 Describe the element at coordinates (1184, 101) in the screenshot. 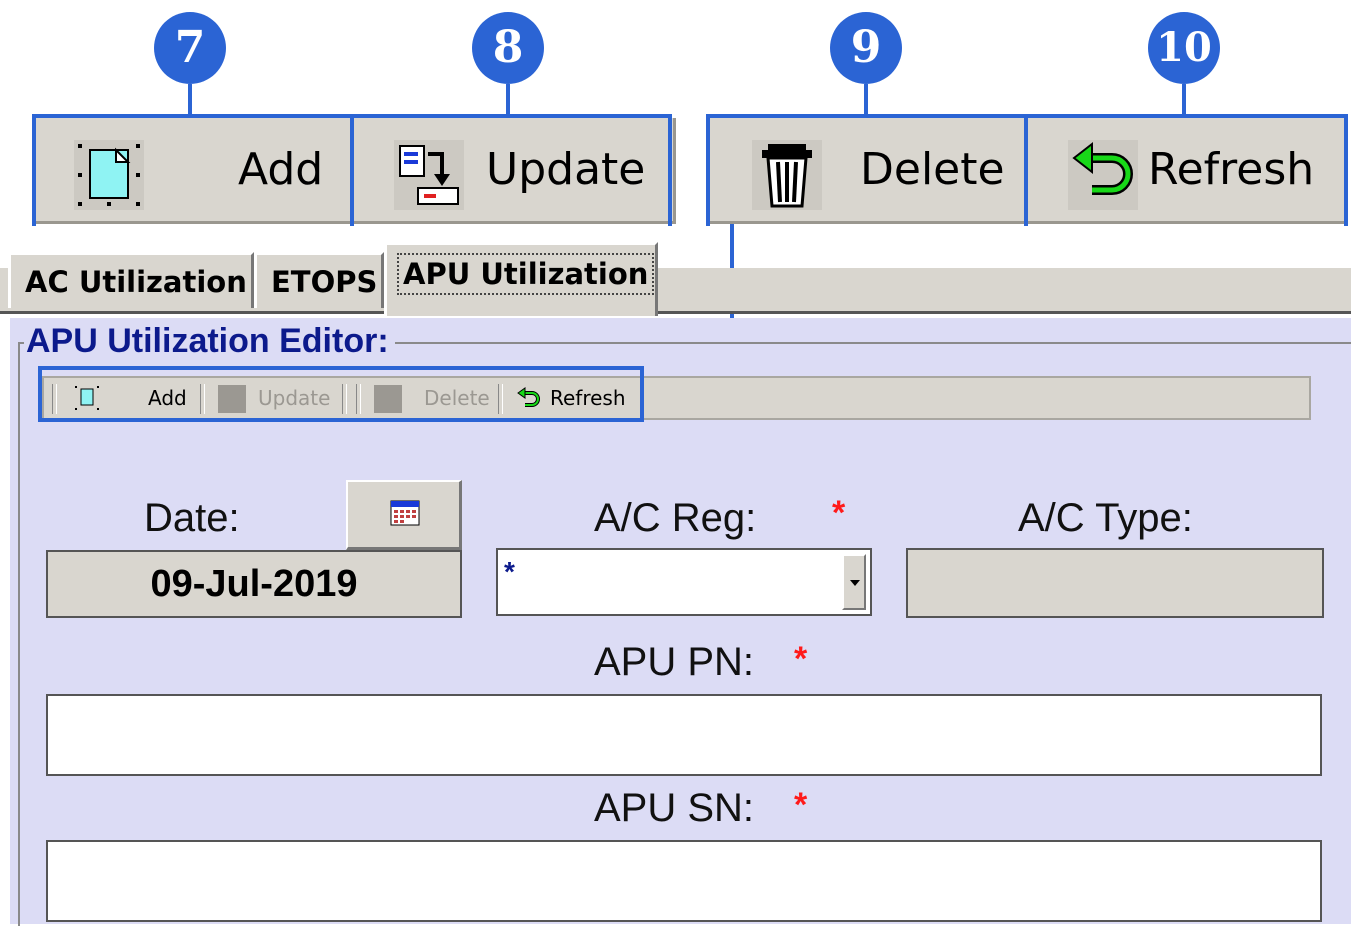

I see `callout-10-leader` at that location.